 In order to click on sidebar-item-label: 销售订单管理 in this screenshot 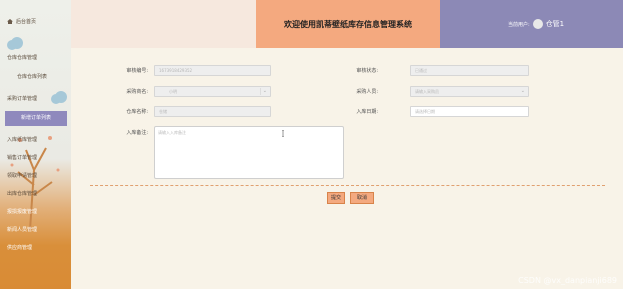, I will do `click(22, 158)`.